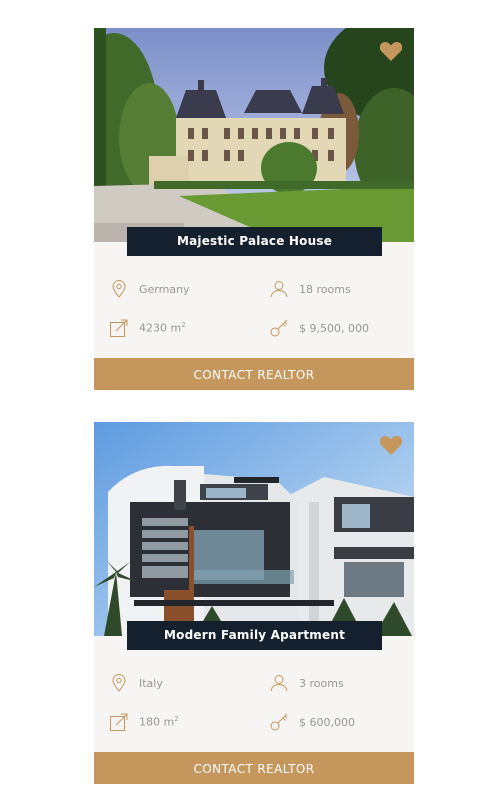 This screenshot has width=497, height=788. What do you see at coordinates (254, 705) in the screenshot?
I see `listing-features: Italy 3 rooms 180 m2 $ 600,000` at bounding box center [254, 705].